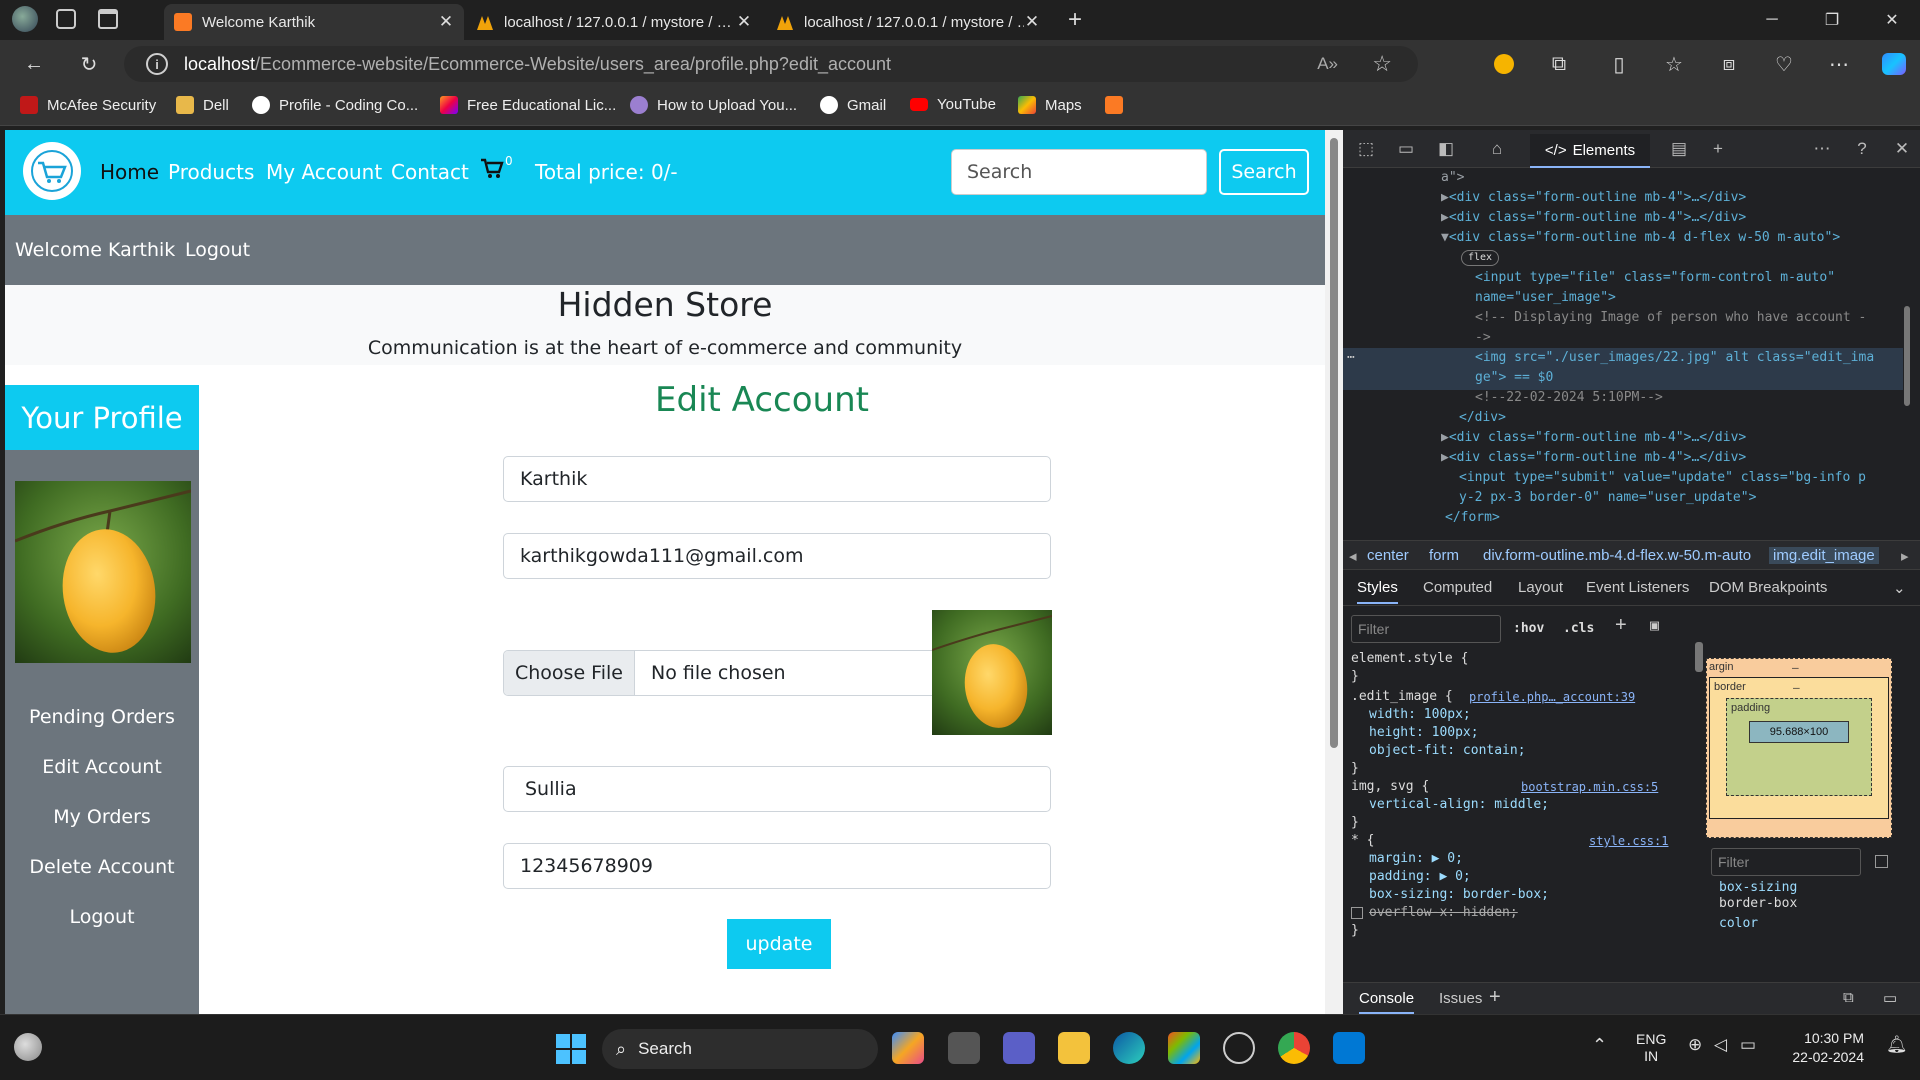  I want to click on profile-avatar-icon, so click(25, 19).